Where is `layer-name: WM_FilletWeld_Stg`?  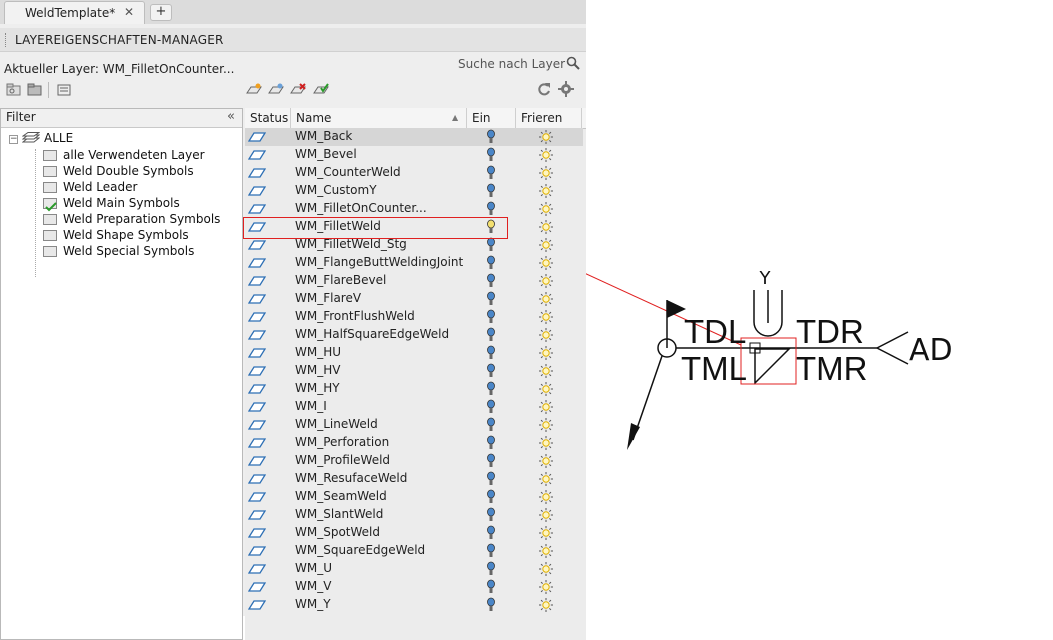
layer-name: WM_FilletWeld_Stg is located at coordinates (351, 244).